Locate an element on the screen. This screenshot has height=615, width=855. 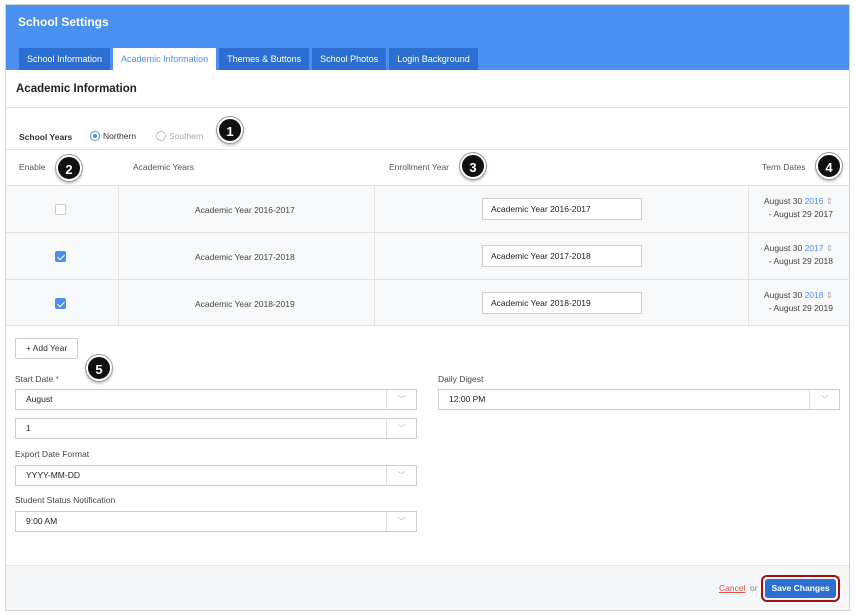
term-dates: August 30 2018 ⇕ - August 29 2019 is located at coordinates (798, 301).